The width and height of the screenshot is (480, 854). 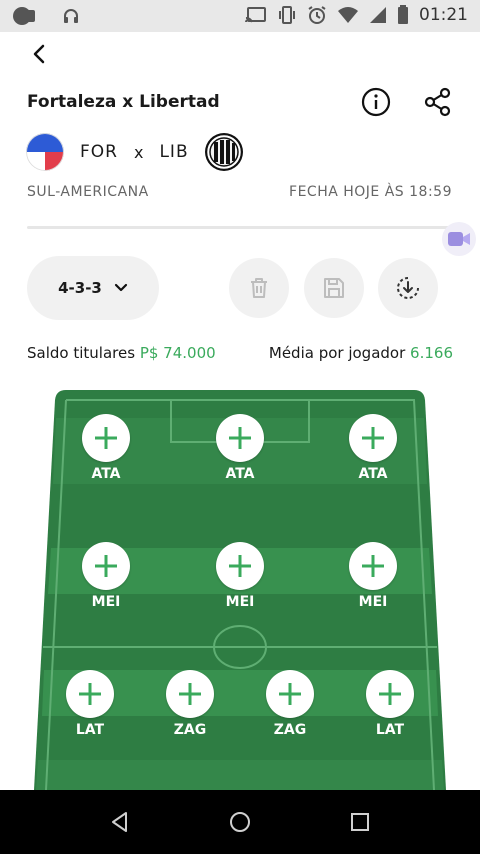 I want to click on headset-icon, so click(x=71, y=16).